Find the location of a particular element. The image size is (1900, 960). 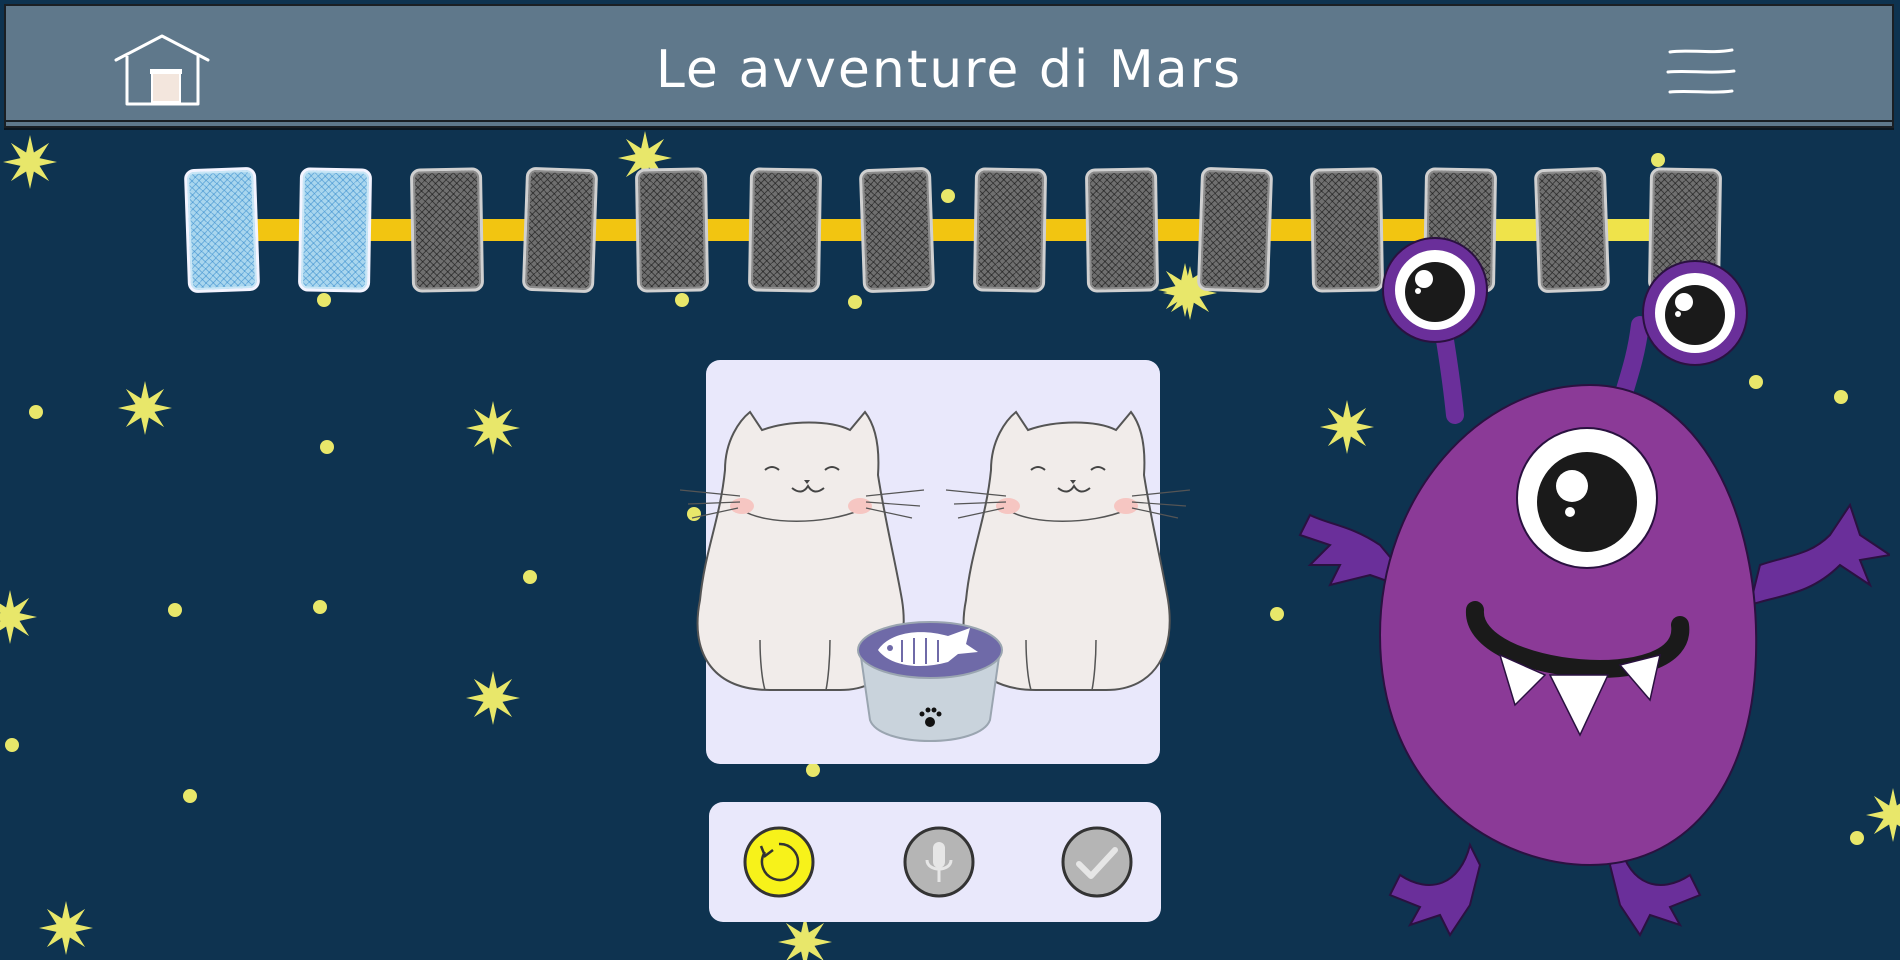

menu-button is located at coordinates (1701, 72).